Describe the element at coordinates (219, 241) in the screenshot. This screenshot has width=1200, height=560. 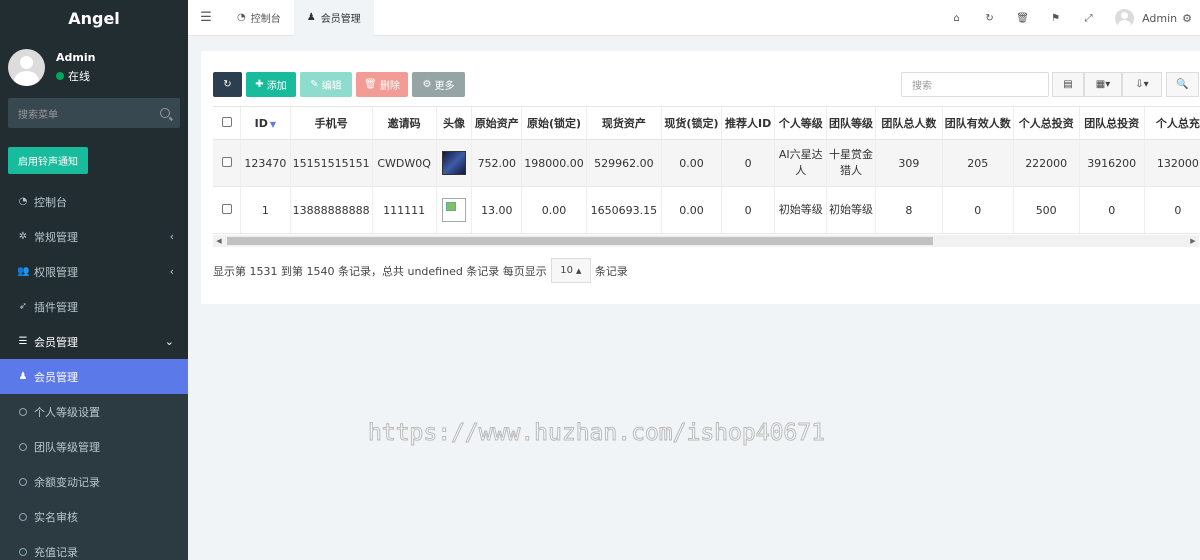
I see `scroll-left-icon: ◀` at that location.